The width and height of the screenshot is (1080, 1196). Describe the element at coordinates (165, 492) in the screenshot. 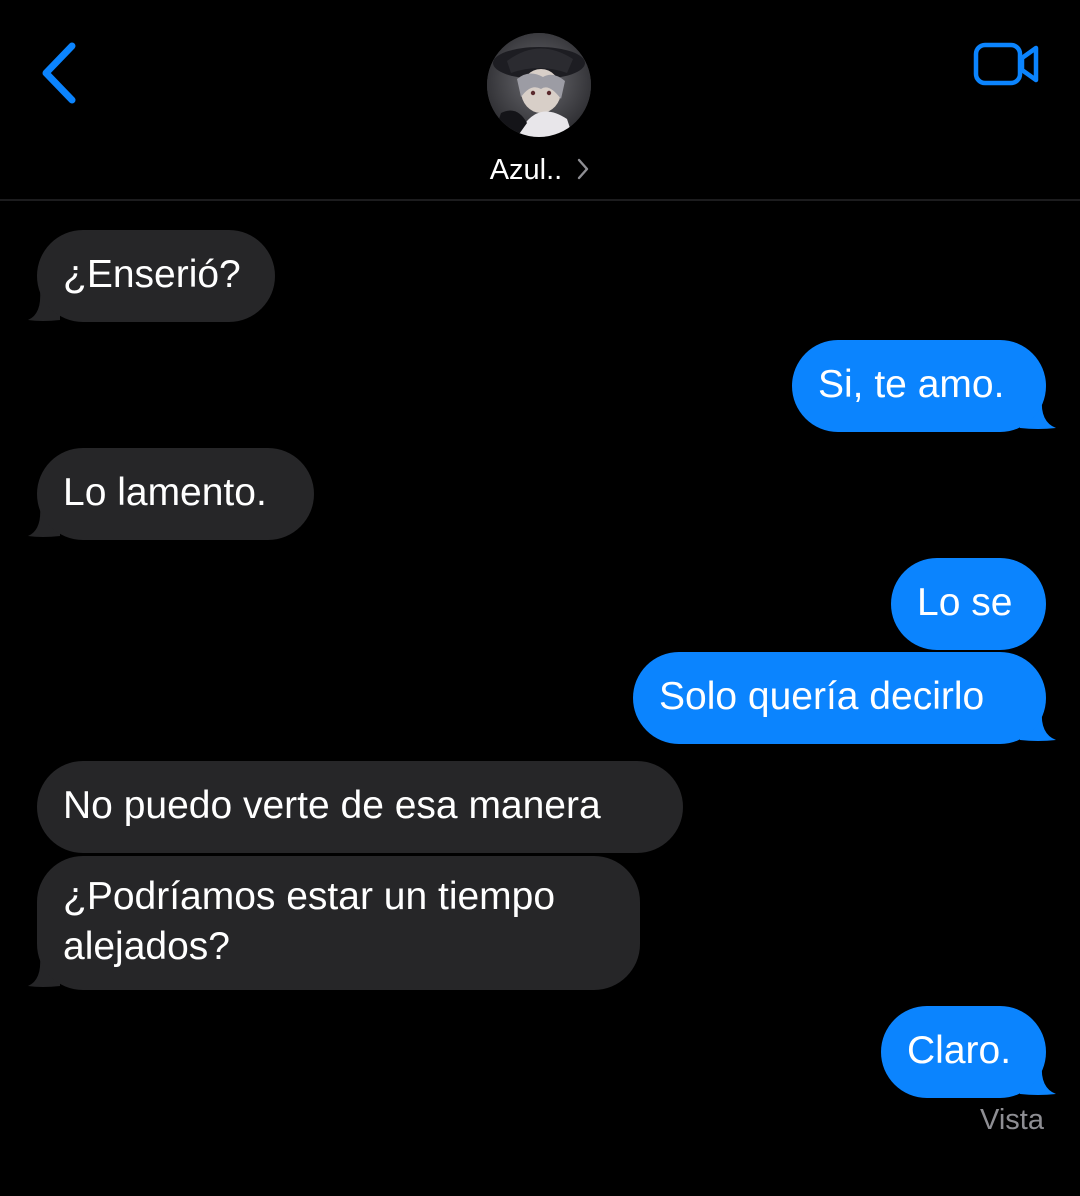

I see `message-text: Lo lamento.` at that location.